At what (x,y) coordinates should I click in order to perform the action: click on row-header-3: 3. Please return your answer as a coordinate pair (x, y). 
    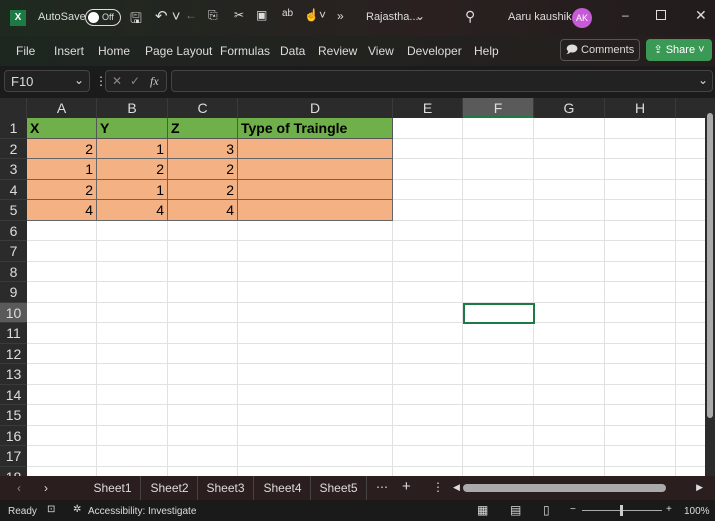
    Looking at the image, I should click on (13, 169).